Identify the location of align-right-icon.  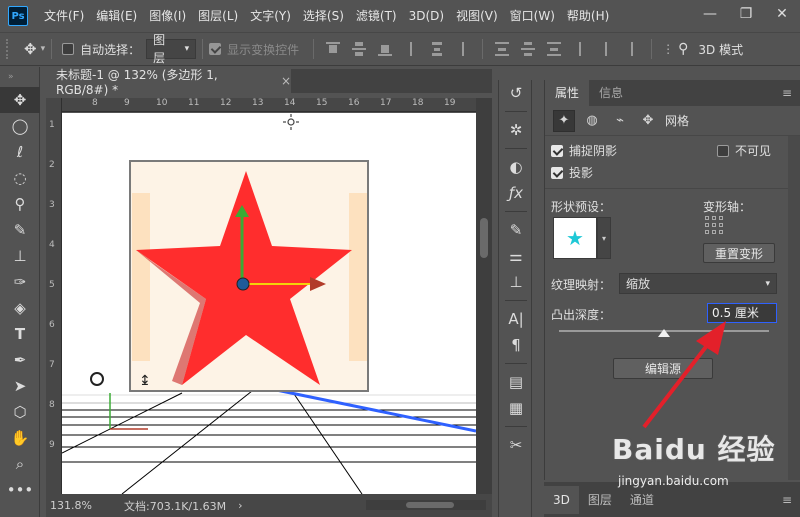
(463, 49).